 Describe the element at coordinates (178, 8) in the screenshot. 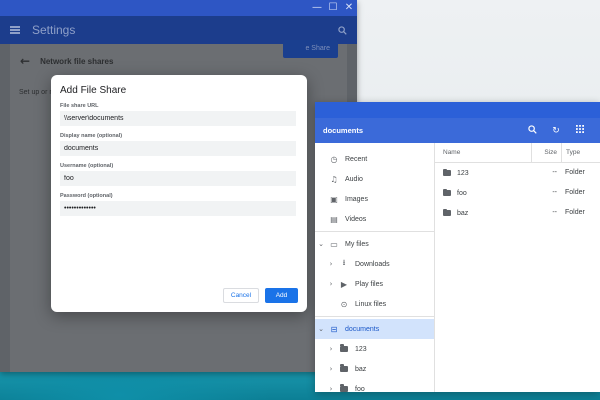

I see `settings-titlebar: — ☐ ✕` at that location.